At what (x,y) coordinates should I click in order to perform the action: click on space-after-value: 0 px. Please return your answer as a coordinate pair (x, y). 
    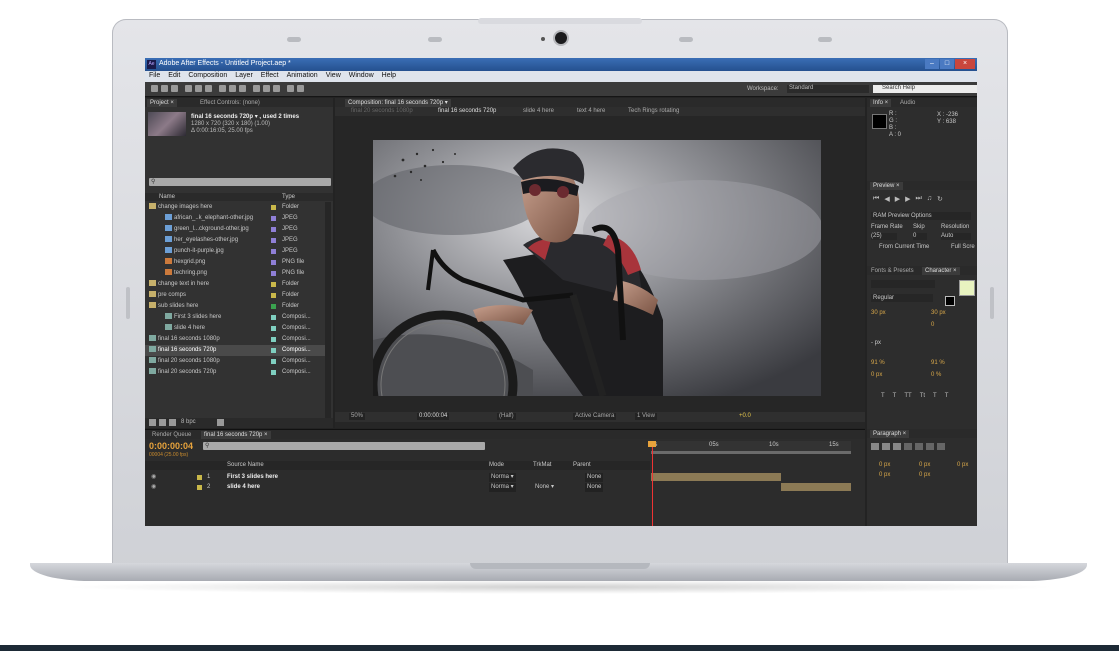
    Looking at the image, I should click on (924, 475).